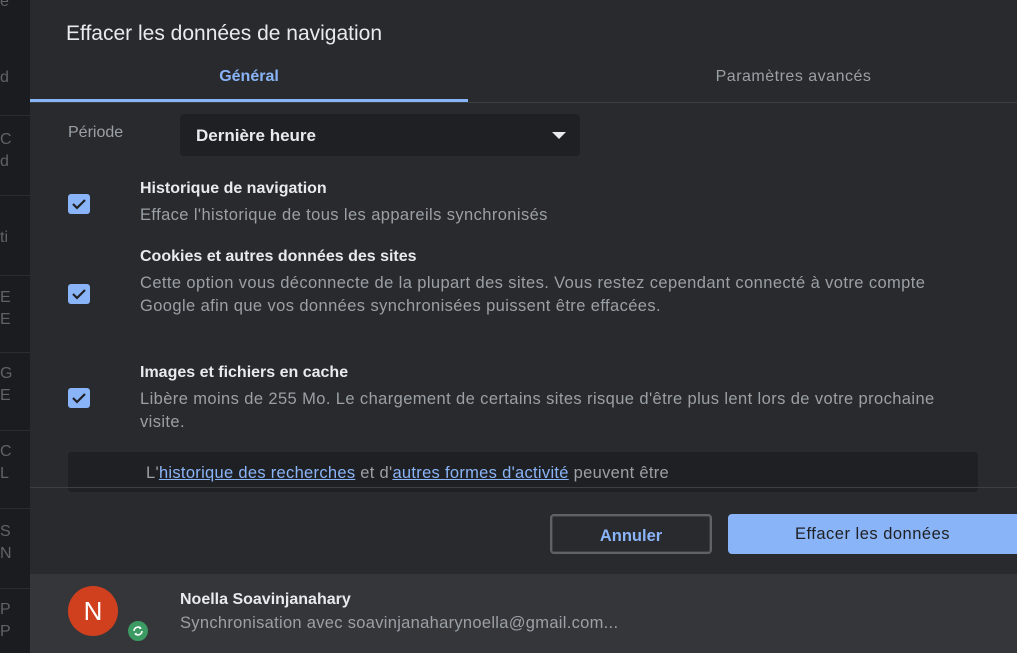 This screenshot has height=653, width=1017. I want to click on avatar: N, so click(93, 611).